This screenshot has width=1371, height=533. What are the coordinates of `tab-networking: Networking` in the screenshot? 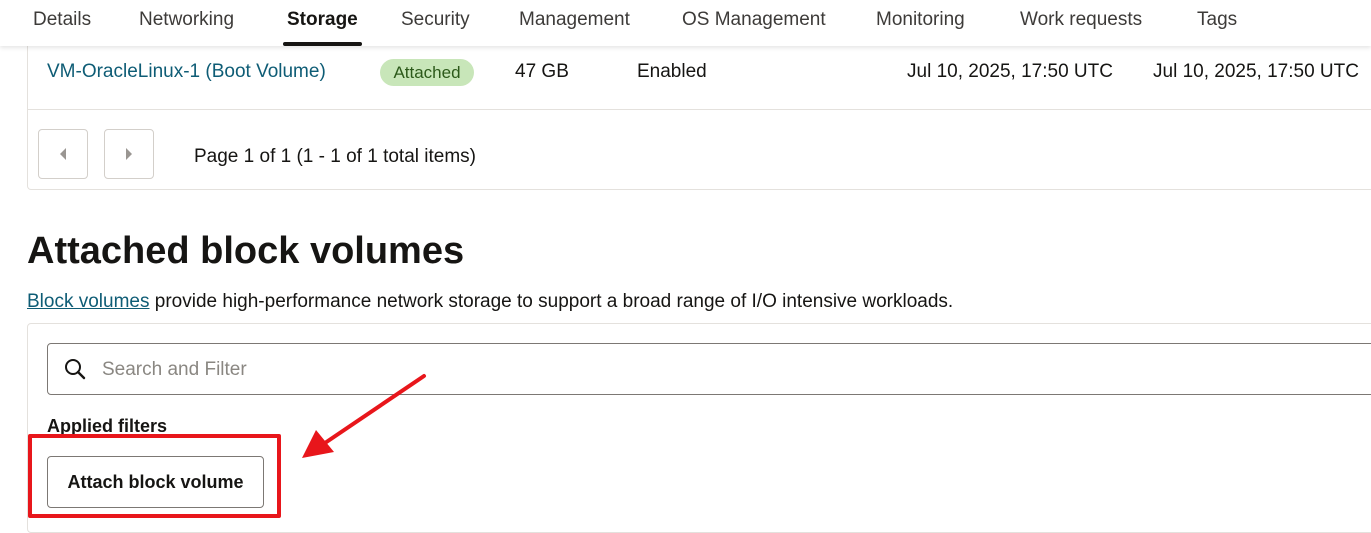 It's located at (186, 23).